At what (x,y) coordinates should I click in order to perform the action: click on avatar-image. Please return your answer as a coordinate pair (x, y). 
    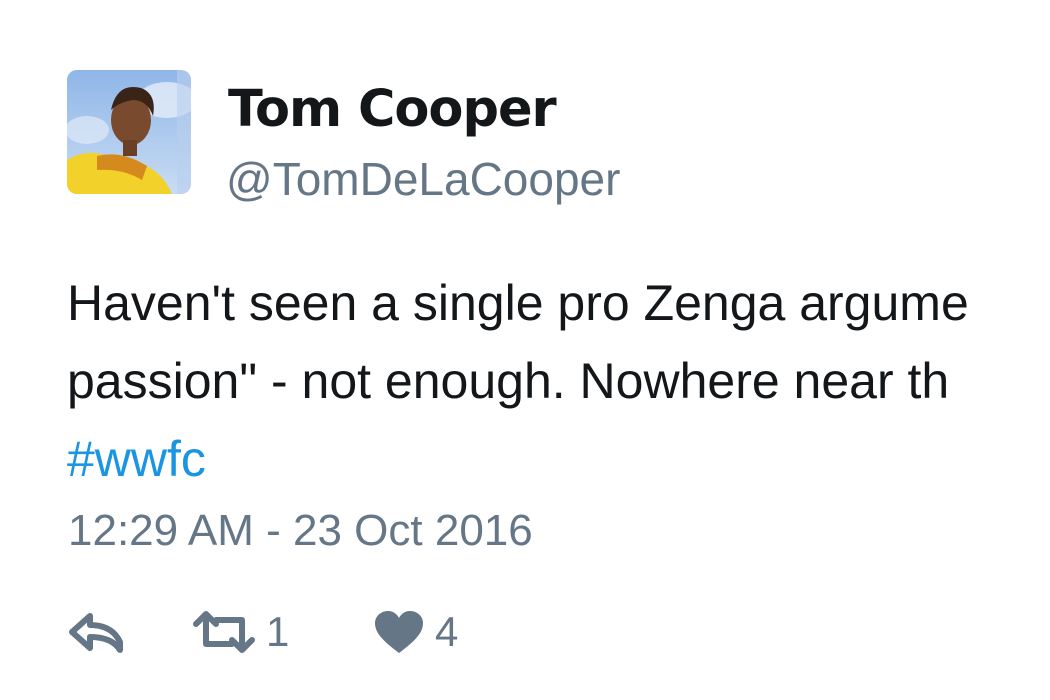
    Looking at the image, I should click on (129, 132).